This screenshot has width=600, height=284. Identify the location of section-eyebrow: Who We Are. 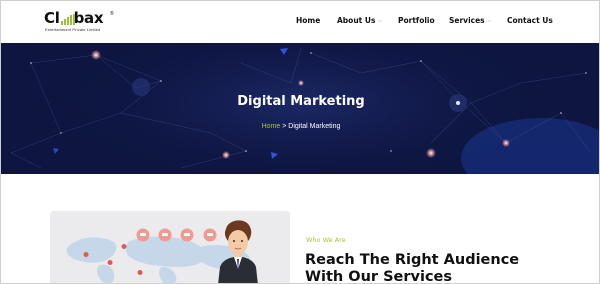
(326, 240).